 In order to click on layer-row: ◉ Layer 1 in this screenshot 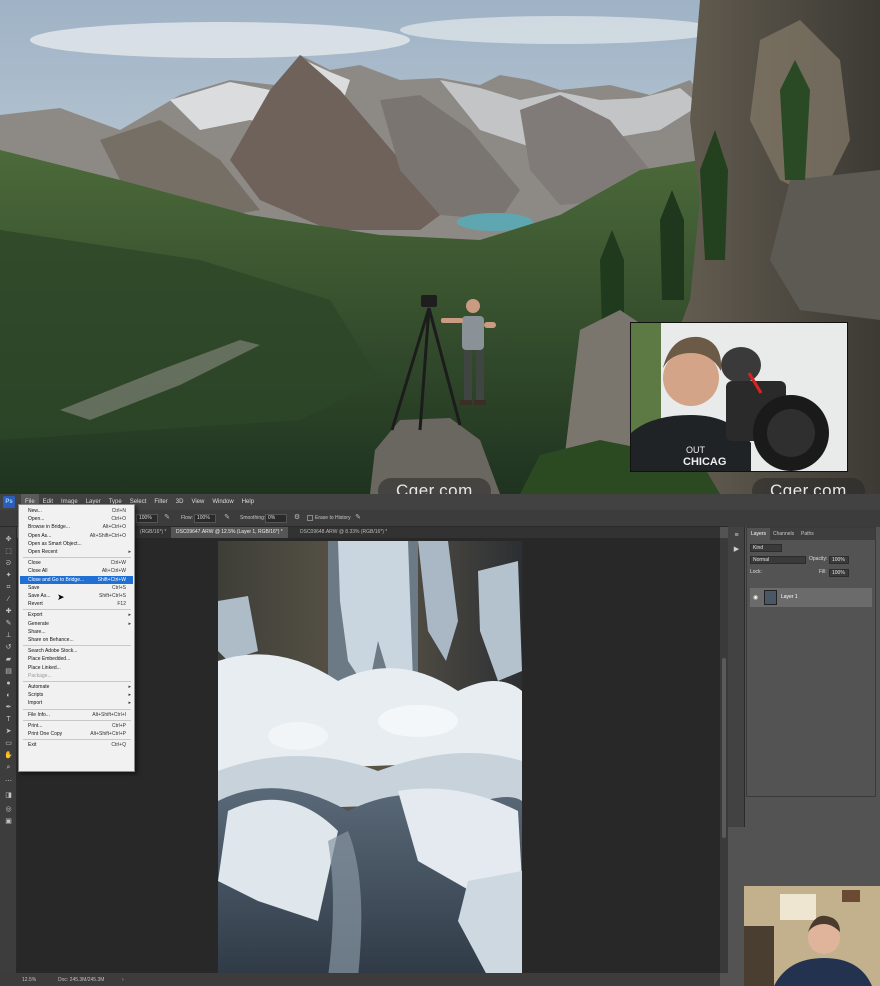, I will do `click(811, 597)`.